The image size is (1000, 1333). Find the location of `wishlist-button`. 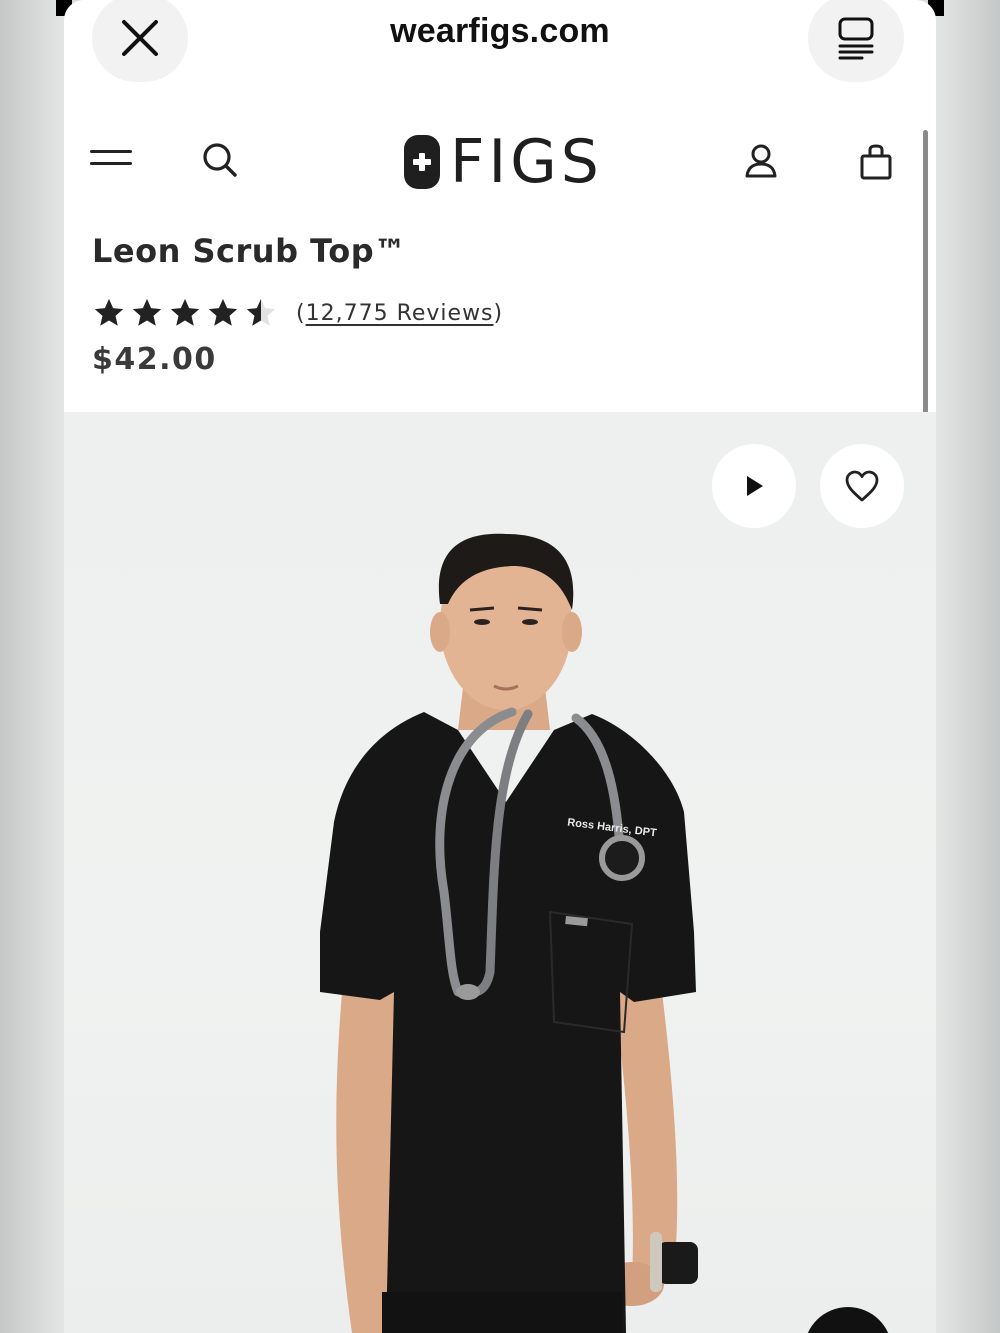

wishlist-button is located at coordinates (862, 486).